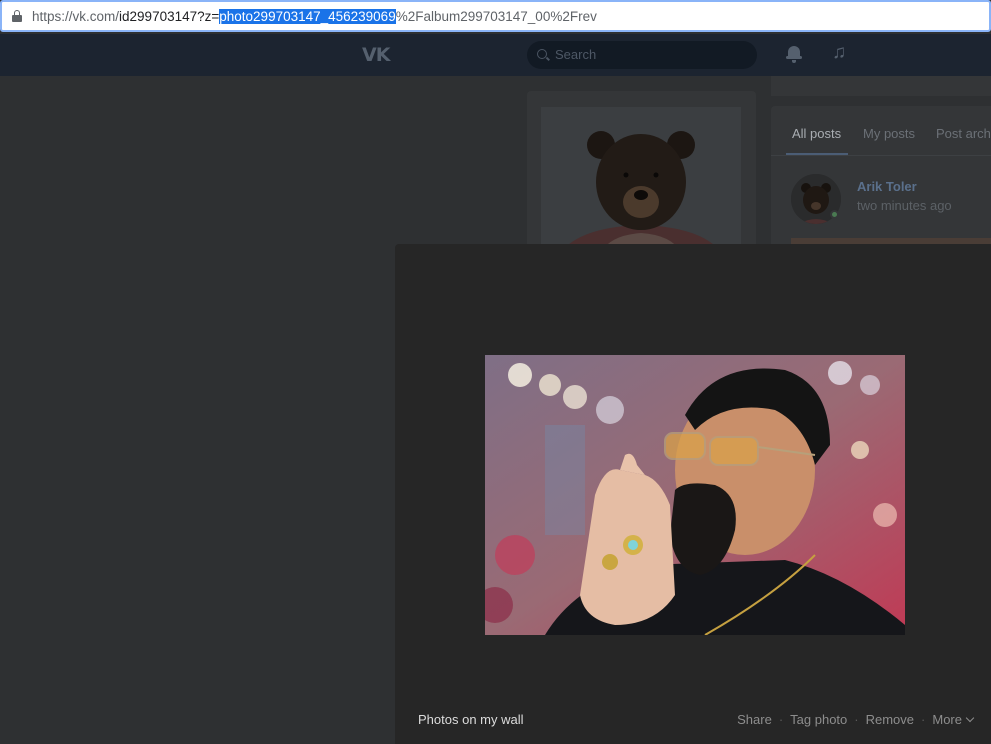  What do you see at coordinates (169, 16) in the screenshot?
I see `url-path: id299703147?z=` at bounding box center [169, 16].